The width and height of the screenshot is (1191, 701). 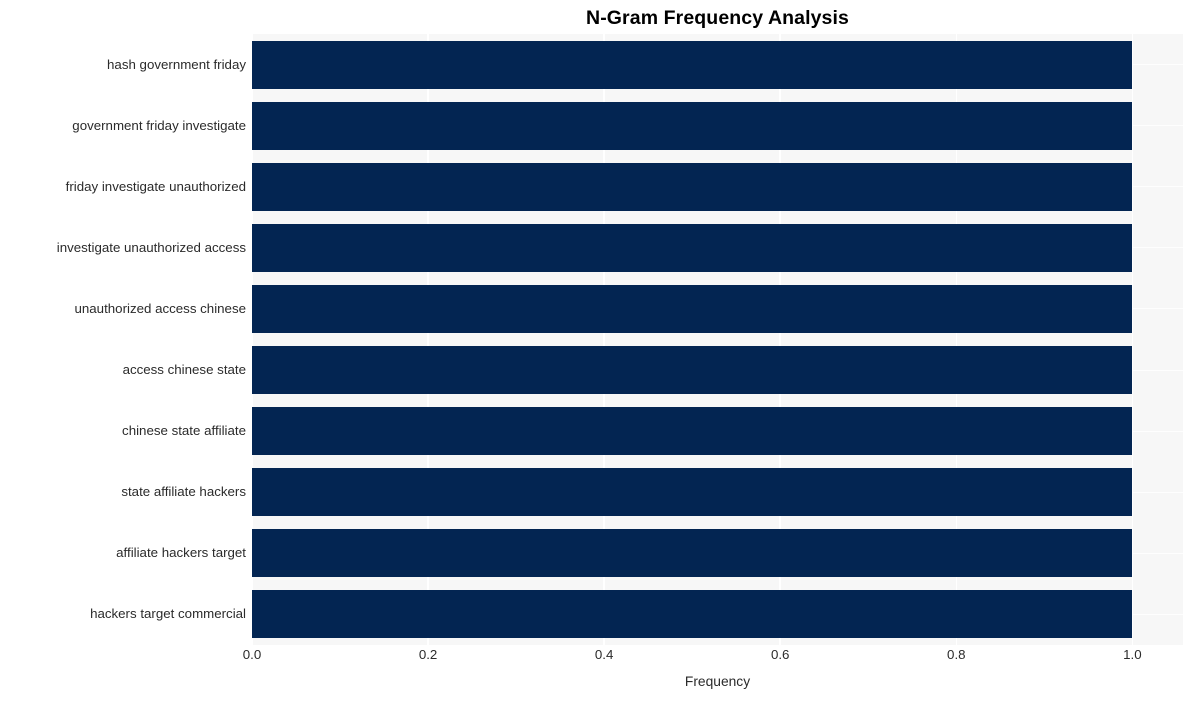 What do you see at coordinates (168, 614) in the screenshot?
I see `y-axis-tick-label: hackers target commercial` at bounding box center [168, 614].